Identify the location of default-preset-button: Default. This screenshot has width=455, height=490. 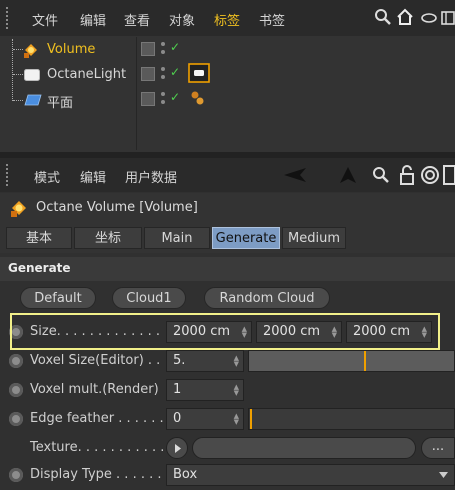
(58, 298).